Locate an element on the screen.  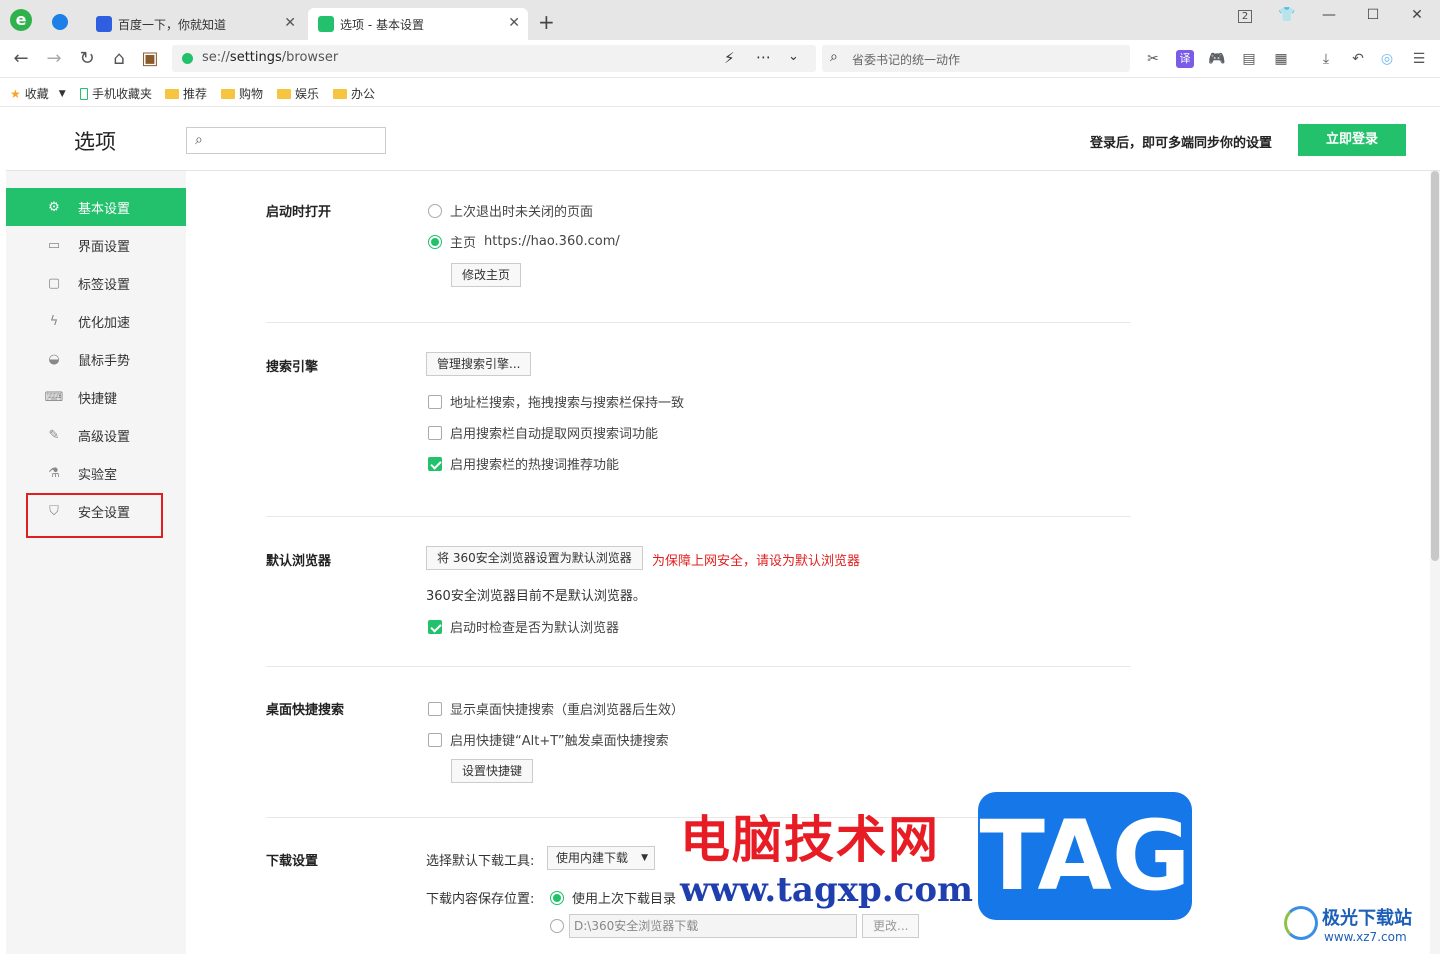
bookmark-label: 购物 is located at coordinates (251, 94).